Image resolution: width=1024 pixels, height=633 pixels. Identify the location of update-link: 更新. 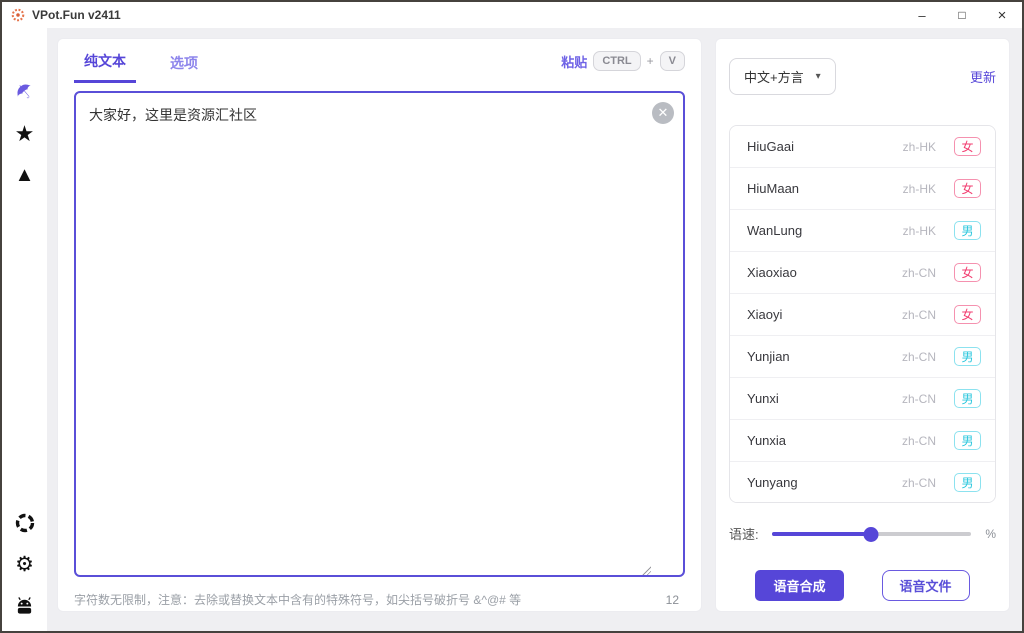
(983, 76).